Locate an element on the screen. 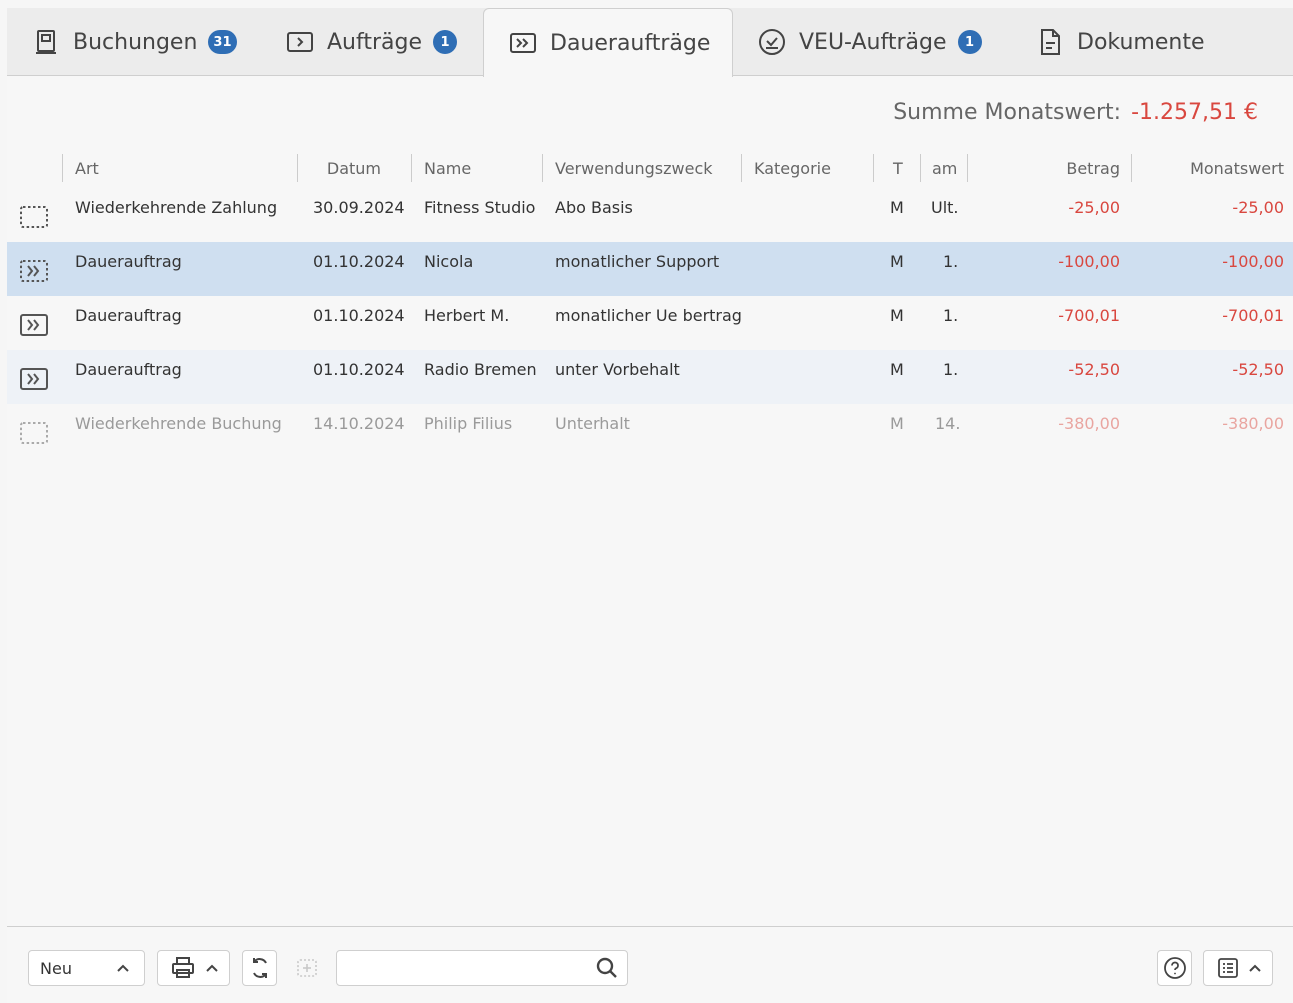 The image size is (1293, 1003). cell-verwendungszweck: unter Vorbehalt is located at coordinates (617, 369).